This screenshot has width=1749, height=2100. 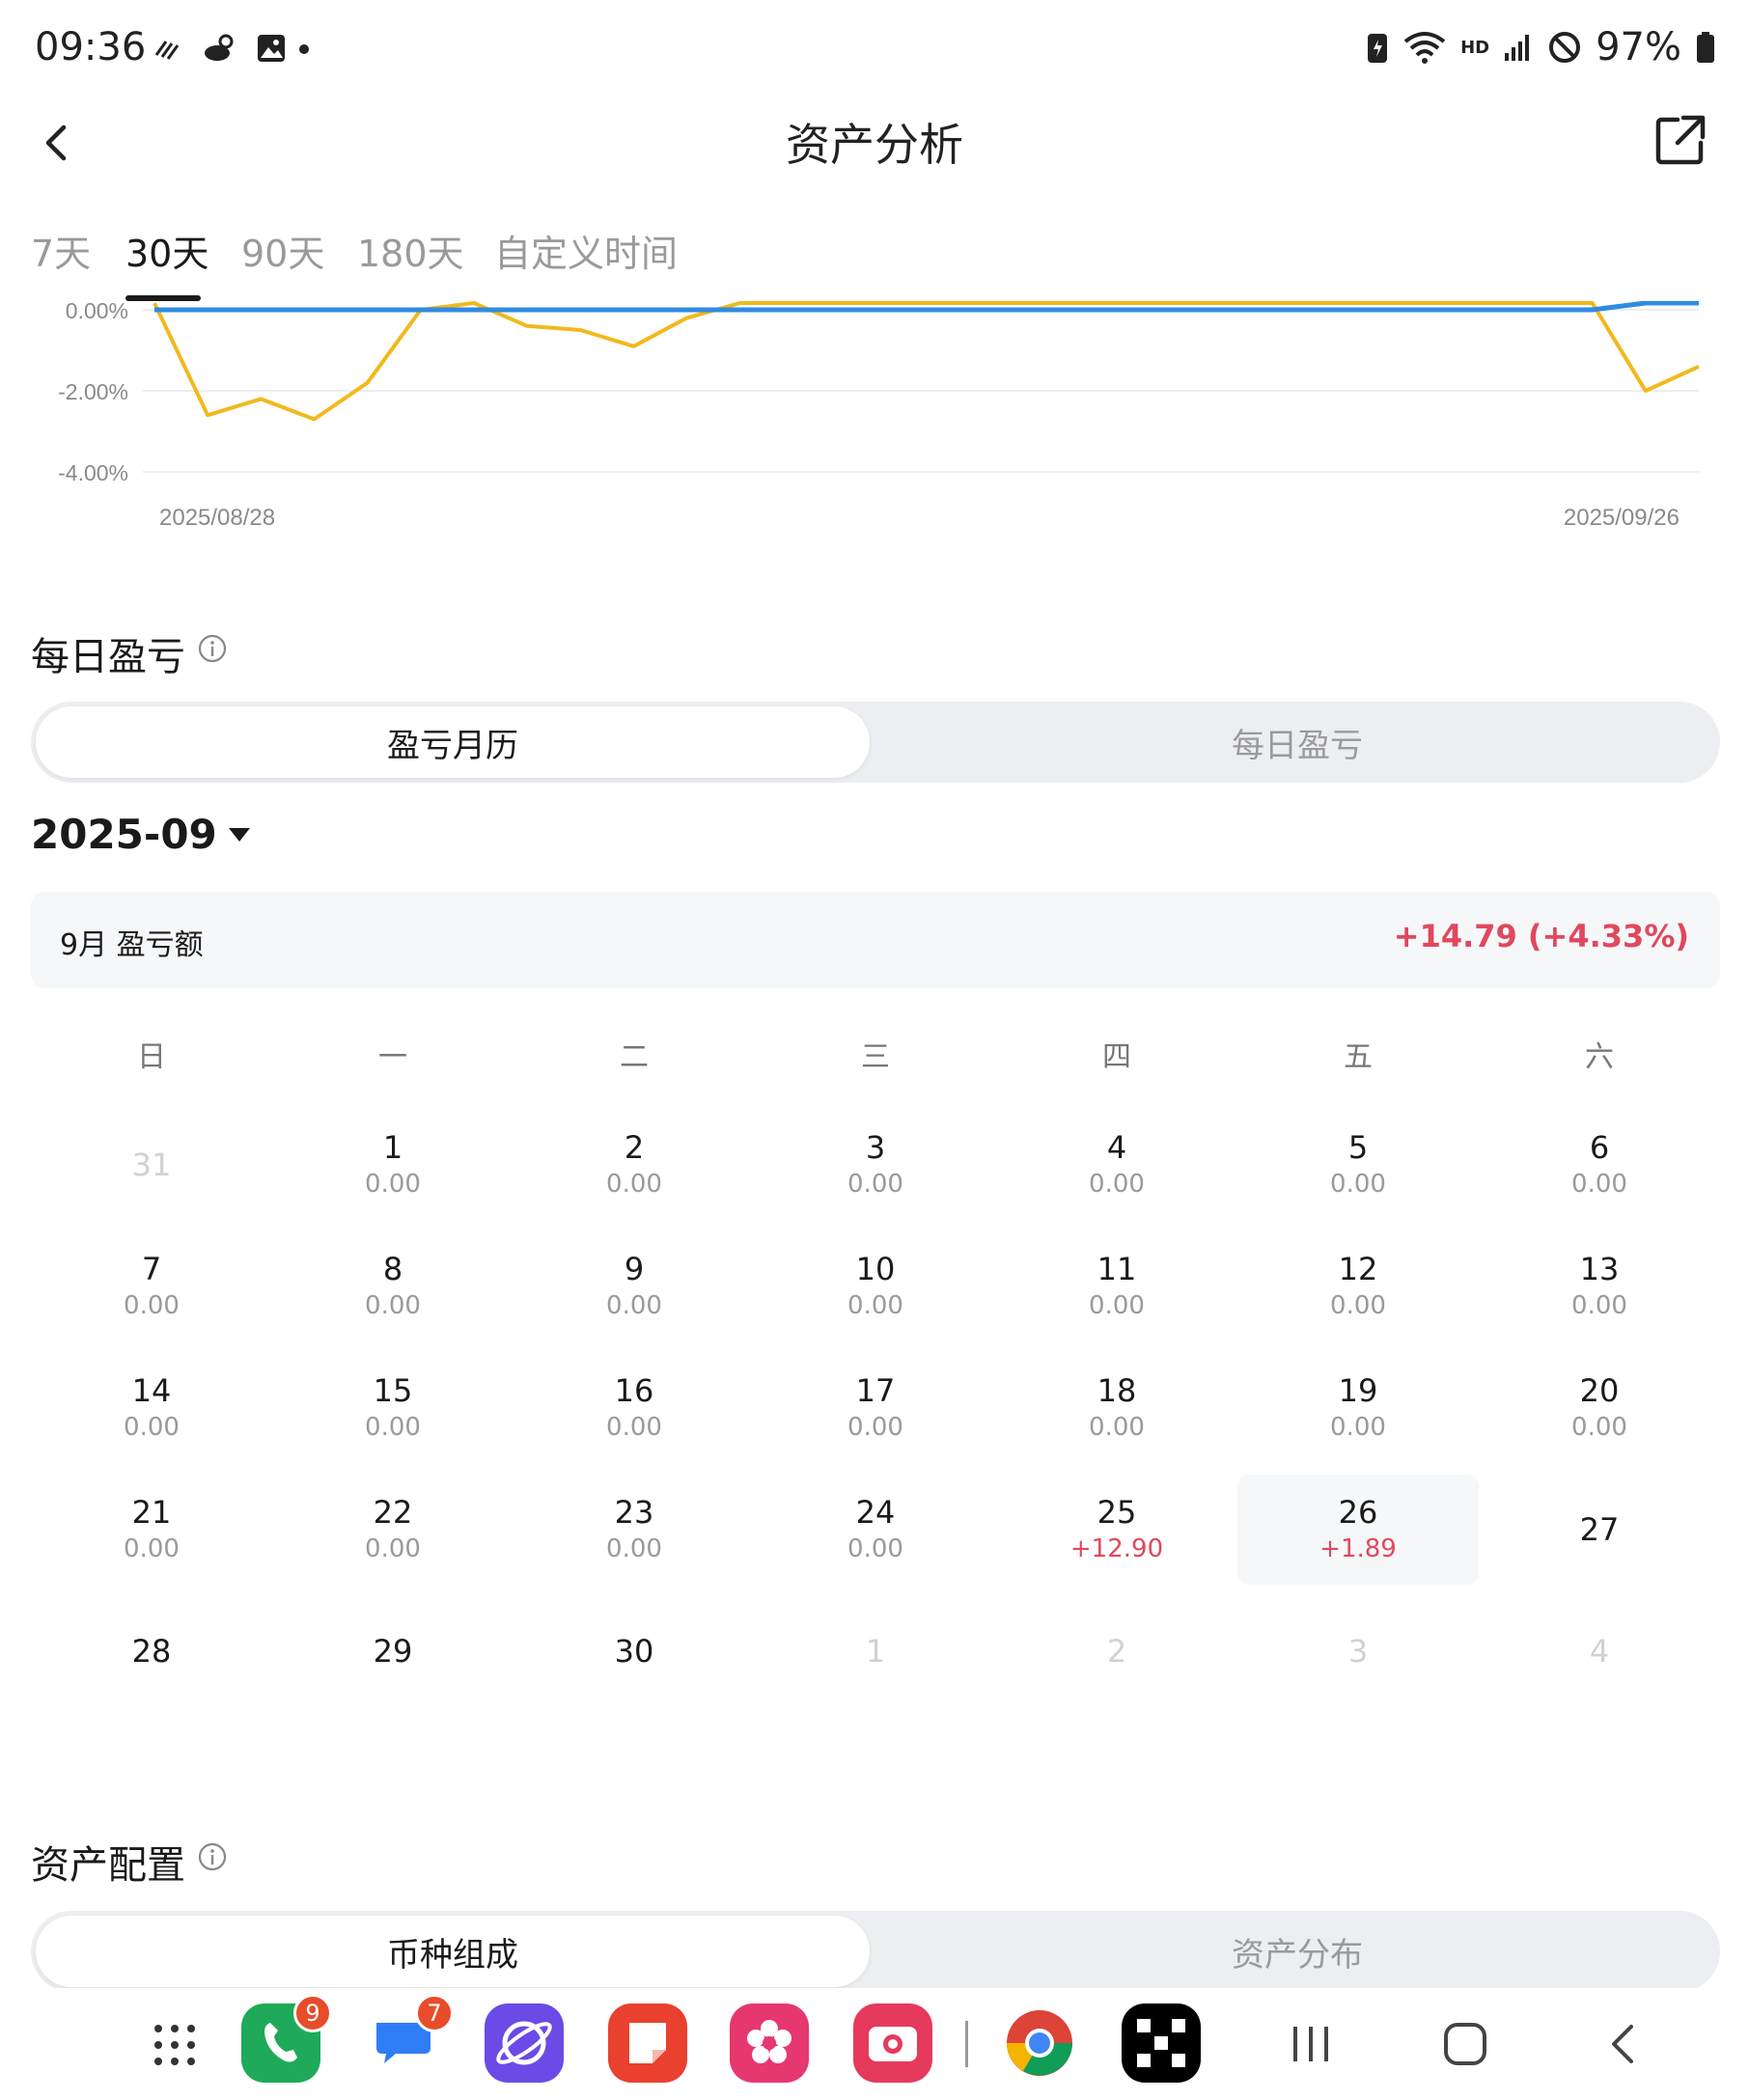 I want to click on calendar-day-cell: 25 +12.90, so click(x=1116, y=1530).